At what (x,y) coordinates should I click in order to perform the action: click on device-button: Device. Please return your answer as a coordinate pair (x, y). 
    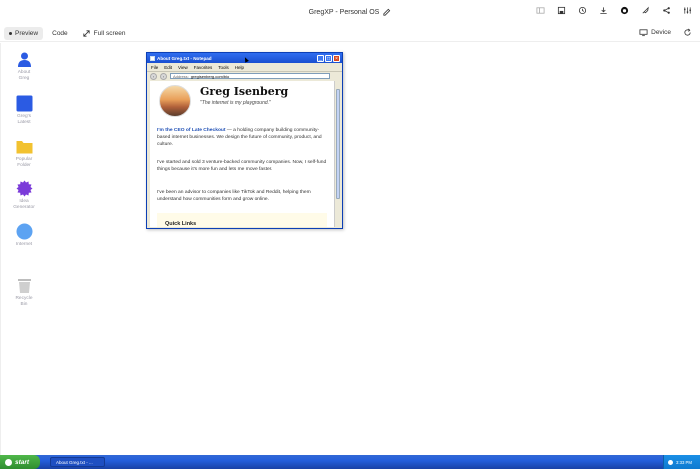
    Looking at the image, I should click on (655, 32).